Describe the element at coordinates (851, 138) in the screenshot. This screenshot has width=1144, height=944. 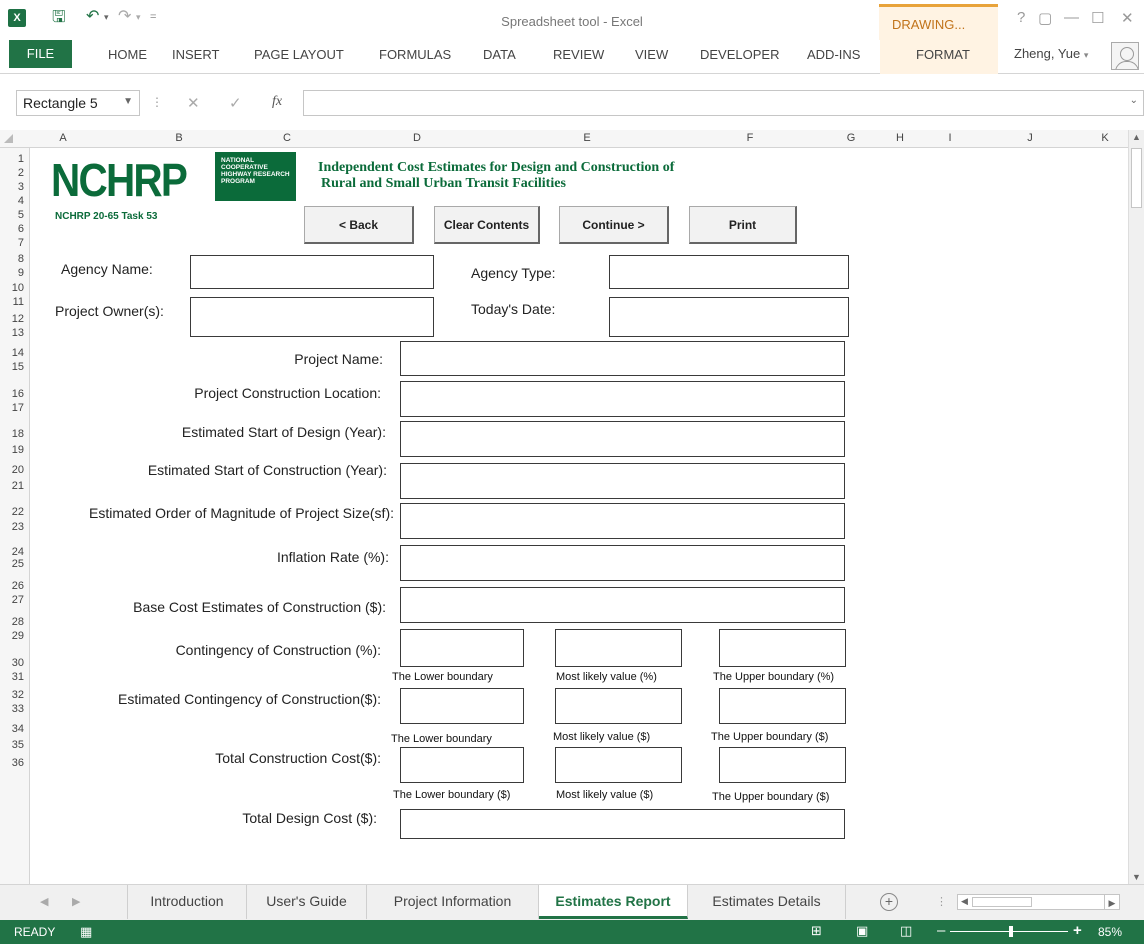
I see `column-header-g: G` at that location.